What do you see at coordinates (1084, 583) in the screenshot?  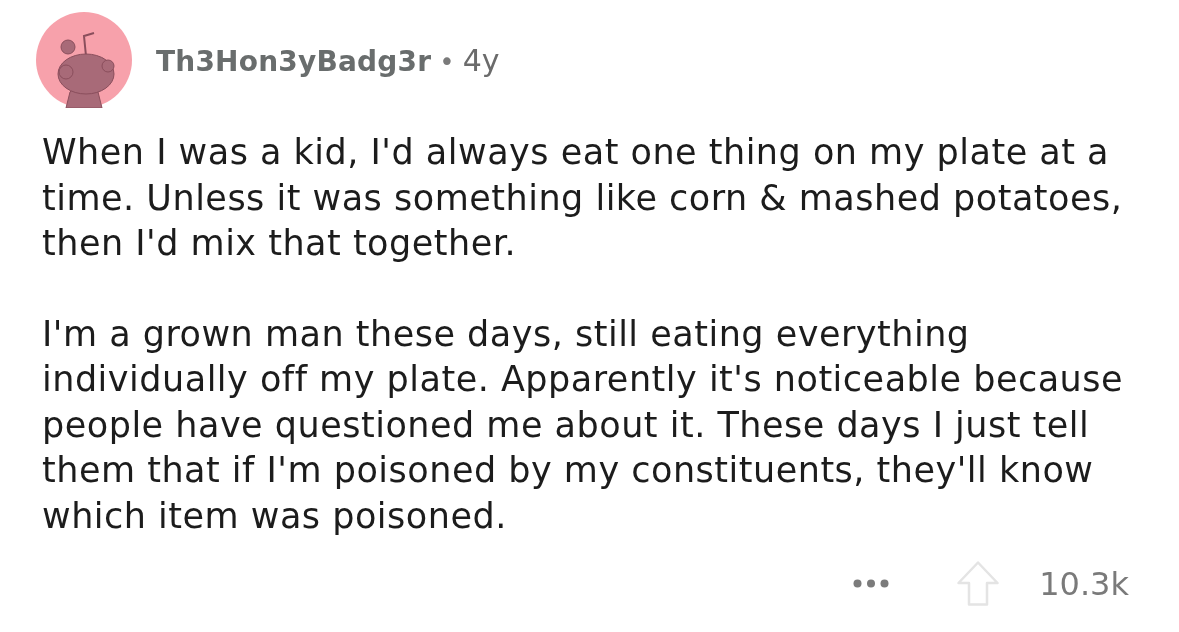 I see `vote-score: 10.3k` at bounding box center [1084, 583].